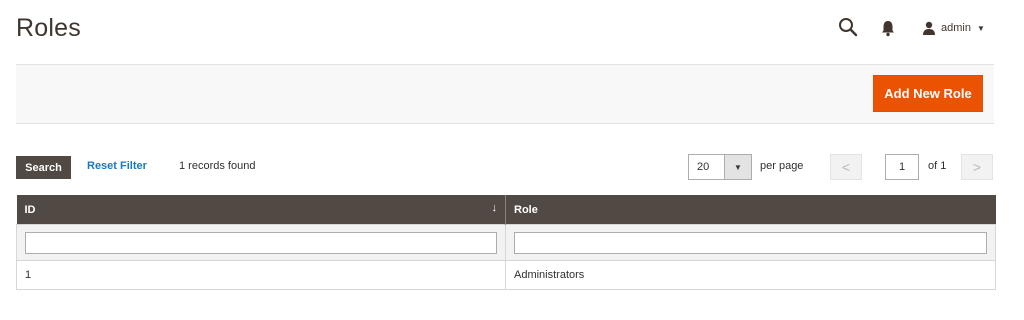 Image resolution: width=1024 pixels, height=320 pixels. I want to click on sort-arrow-icon: ↓, so click(494, 208).